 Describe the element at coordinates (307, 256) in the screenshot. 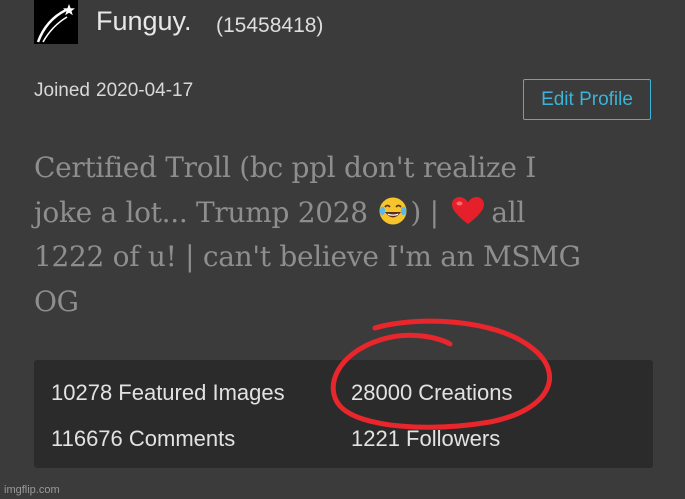

I see `bio-line: 1222 of u! | can't believe I'm an MSMG` at that location.